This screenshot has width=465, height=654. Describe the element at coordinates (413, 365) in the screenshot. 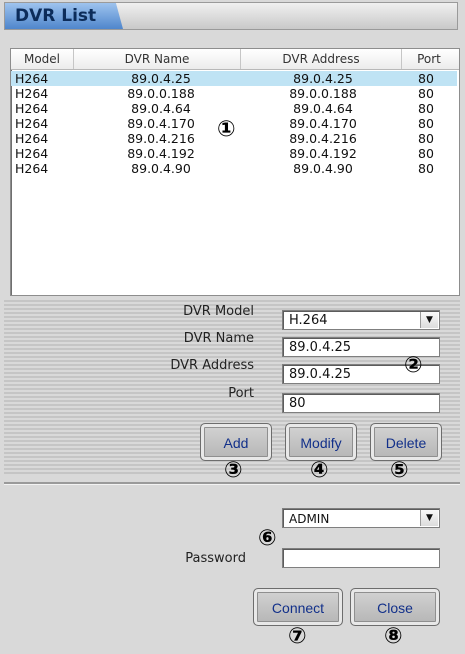

I see `callout-2: ②` at that location.